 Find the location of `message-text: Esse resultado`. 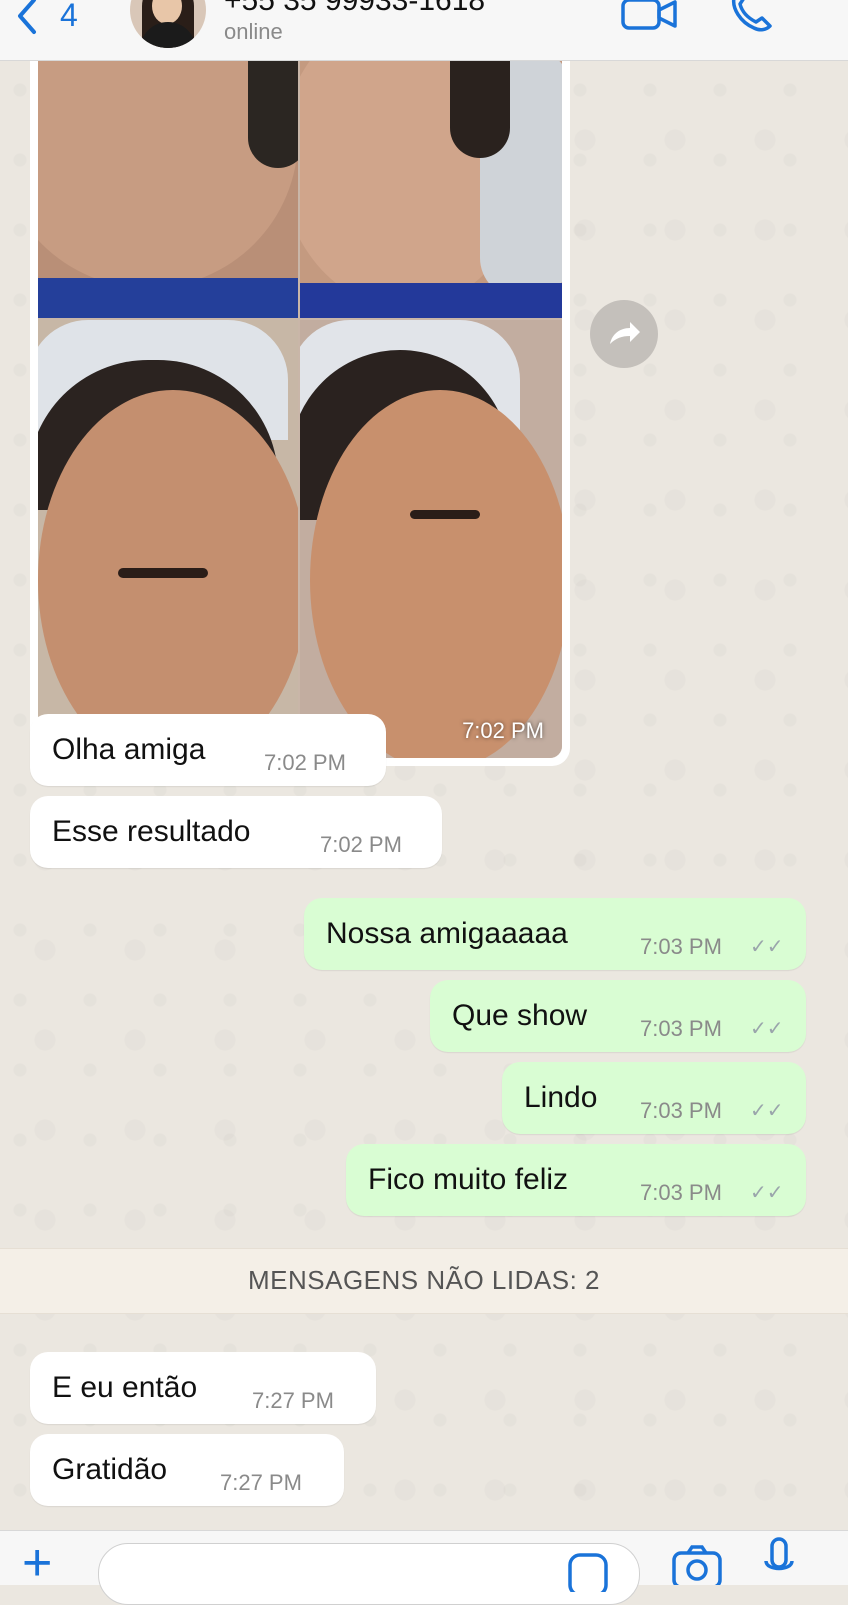

message-text: Esse resultado is located at coordinates (151, 831).